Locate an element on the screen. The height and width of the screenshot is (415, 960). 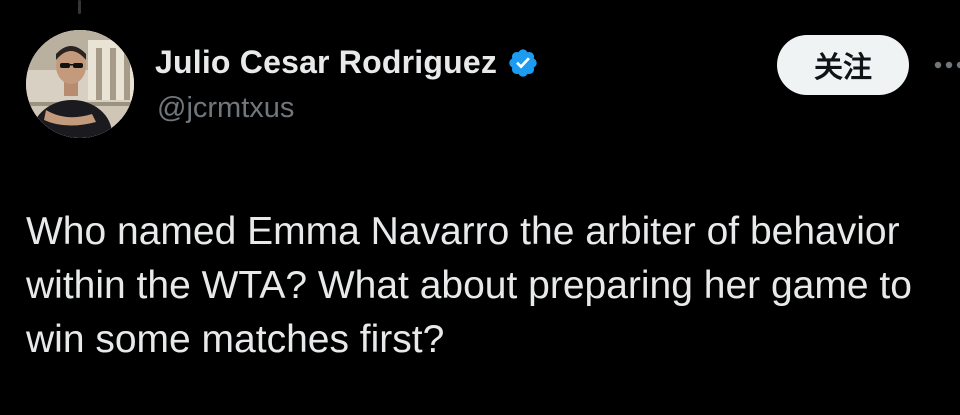
thread-connector-line is located at coordinates (79, 7).